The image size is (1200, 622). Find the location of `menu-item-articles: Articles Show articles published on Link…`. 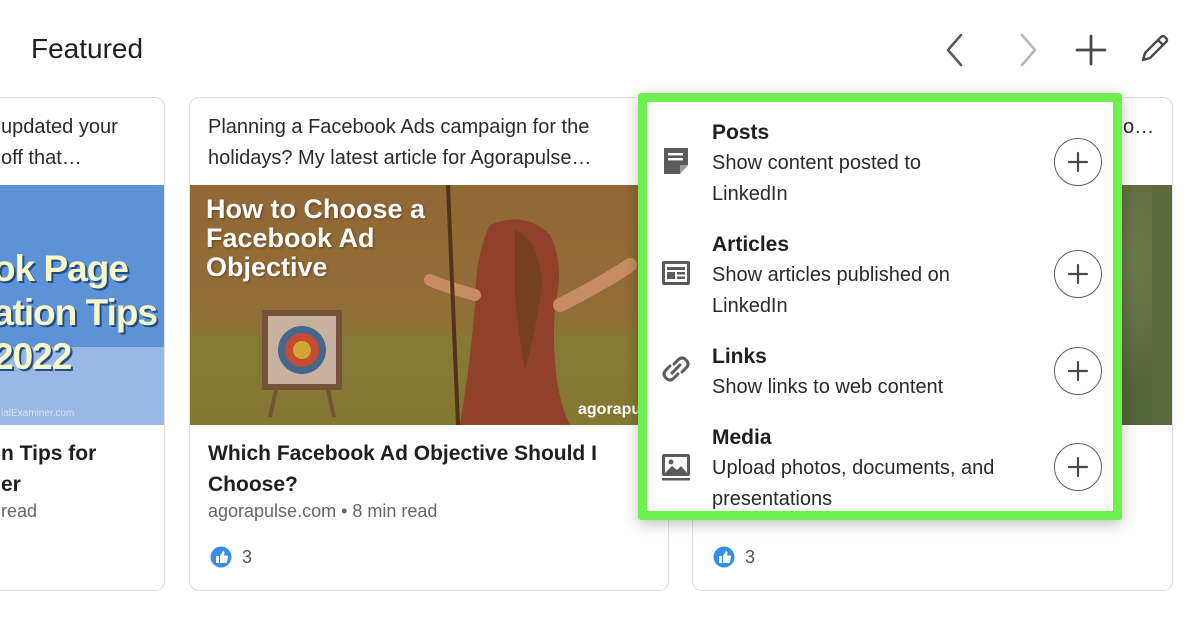

menu-item-articles: Articles Show articles published on Link… is located at coordinates (880, 270).